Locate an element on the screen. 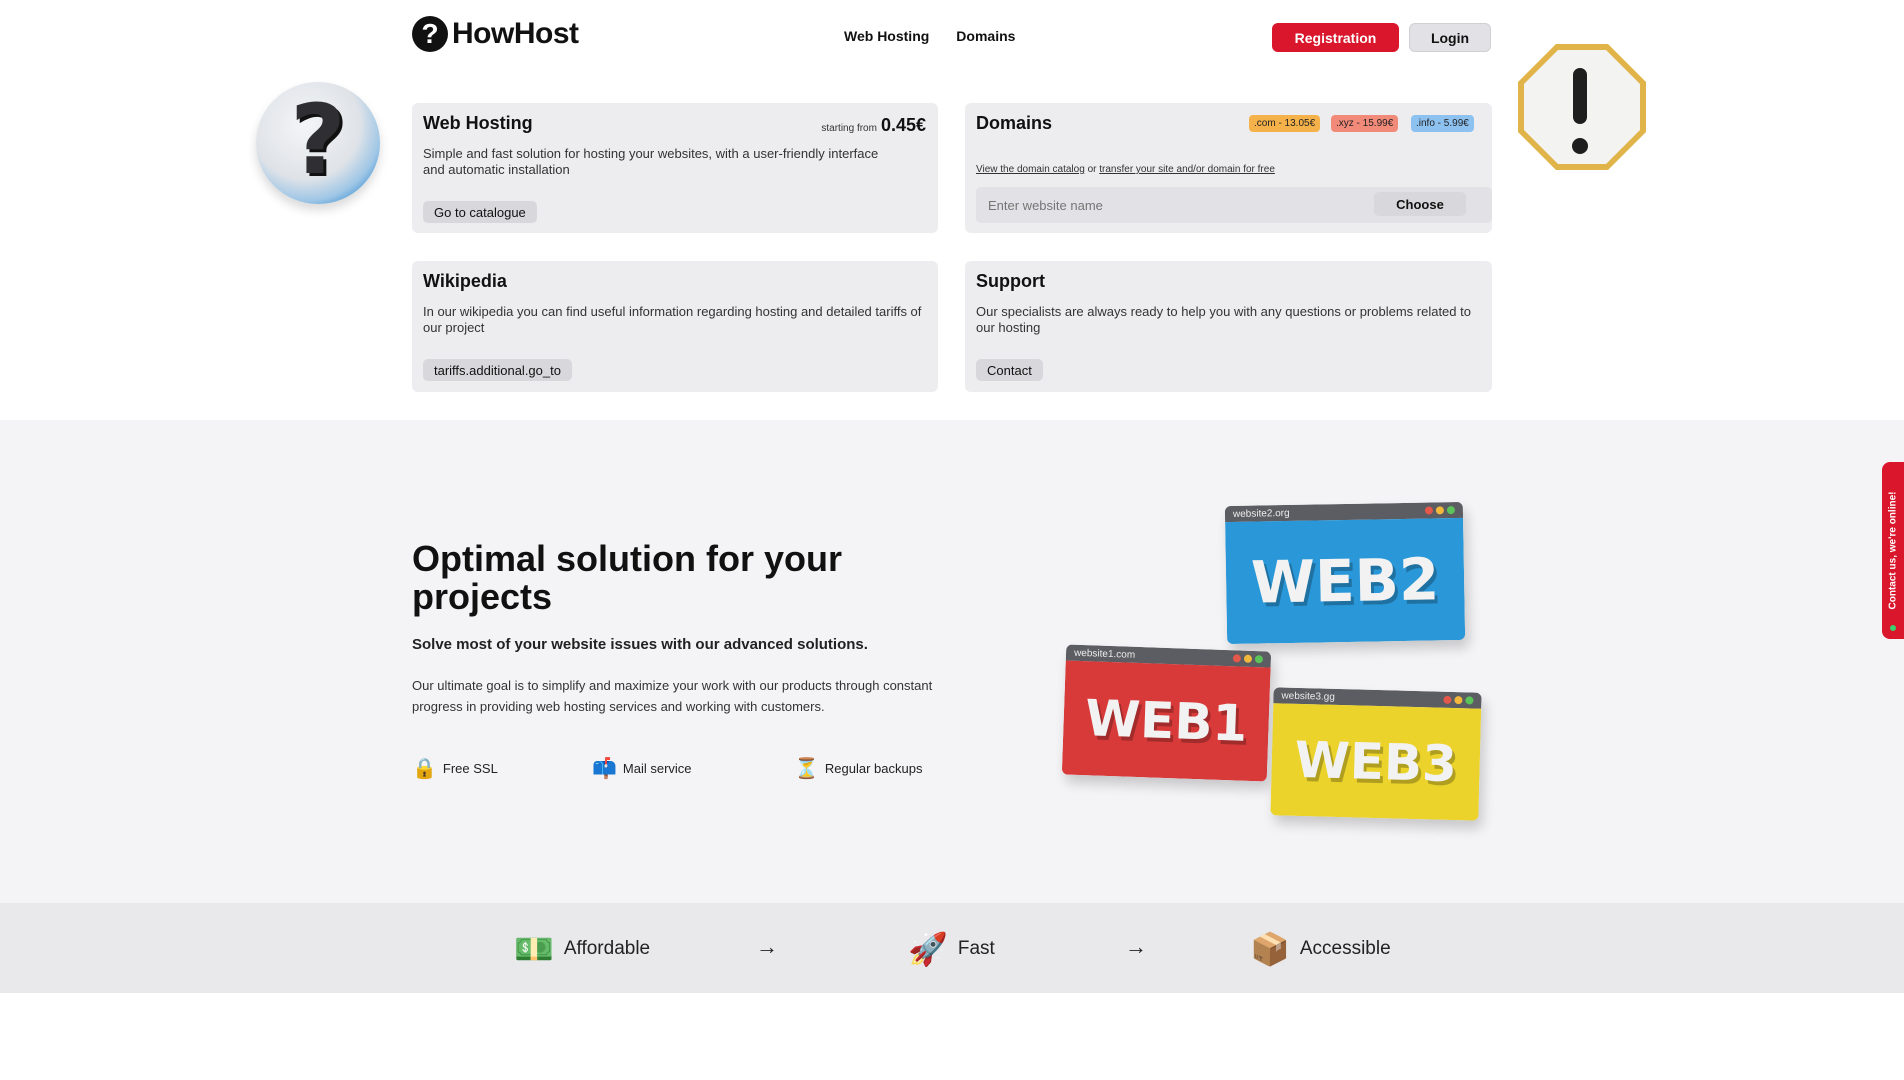 This screenshot has width=1904, height=1080. box-icon: 📦 is located at coordinates (1270, 949).